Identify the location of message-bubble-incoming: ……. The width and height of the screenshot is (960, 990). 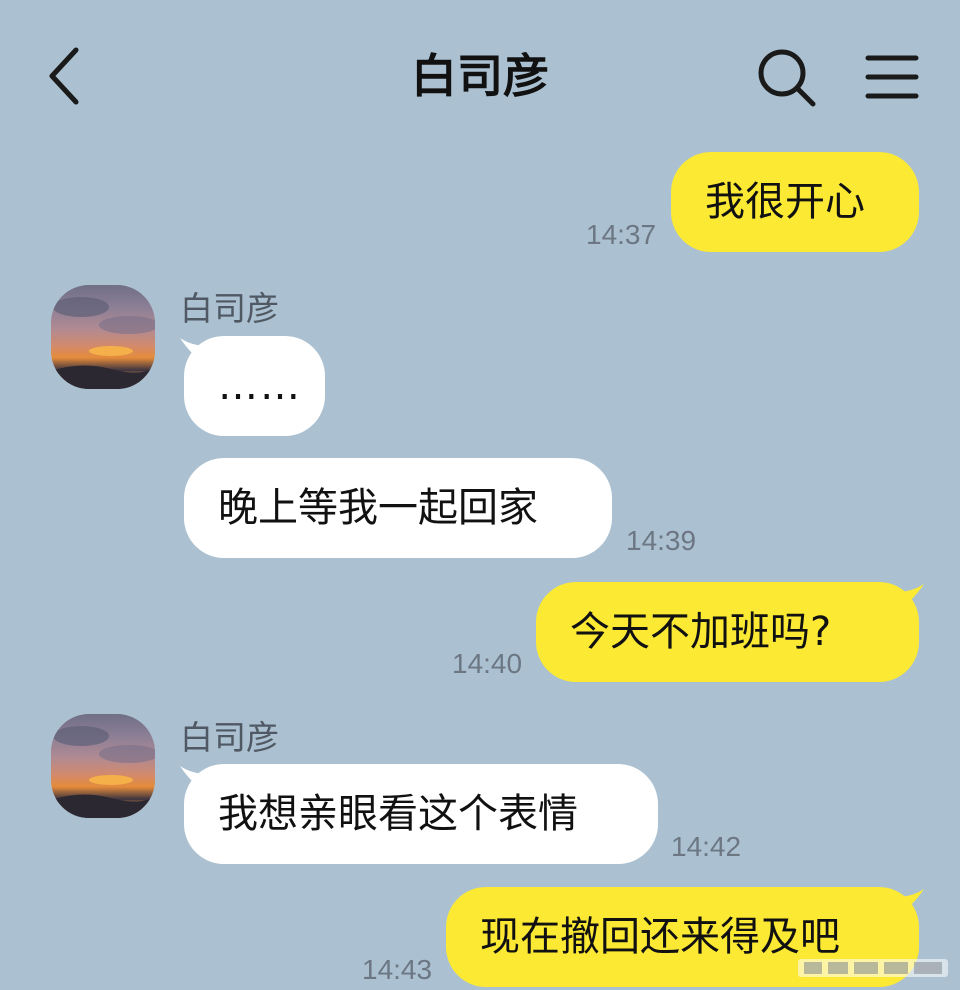
(254, 386).